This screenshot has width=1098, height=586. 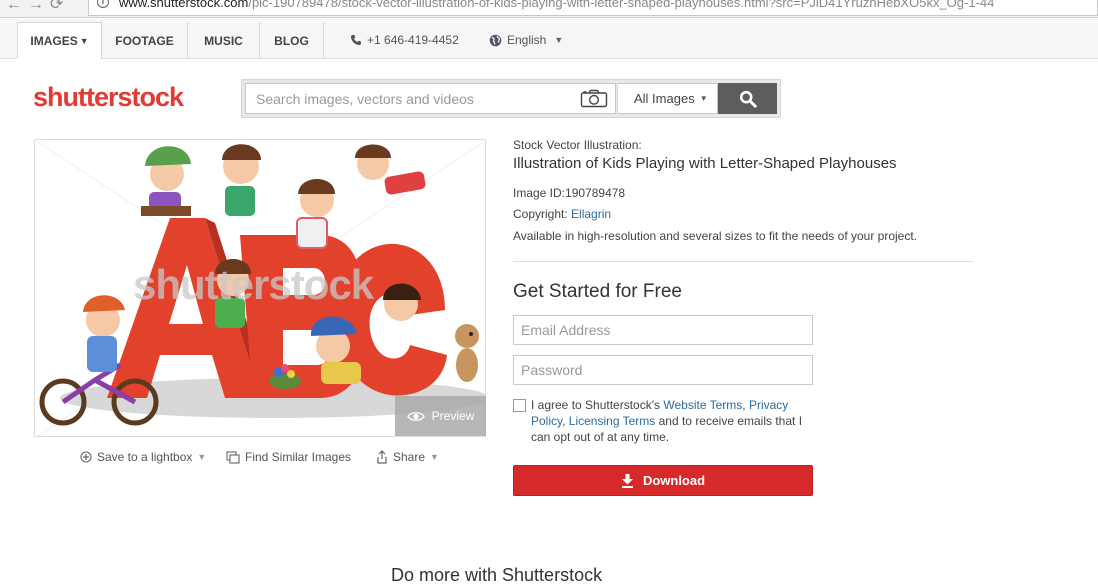 I want to click on copyright-row: Copyright: Ellagrin, so click(x=743, y=214).